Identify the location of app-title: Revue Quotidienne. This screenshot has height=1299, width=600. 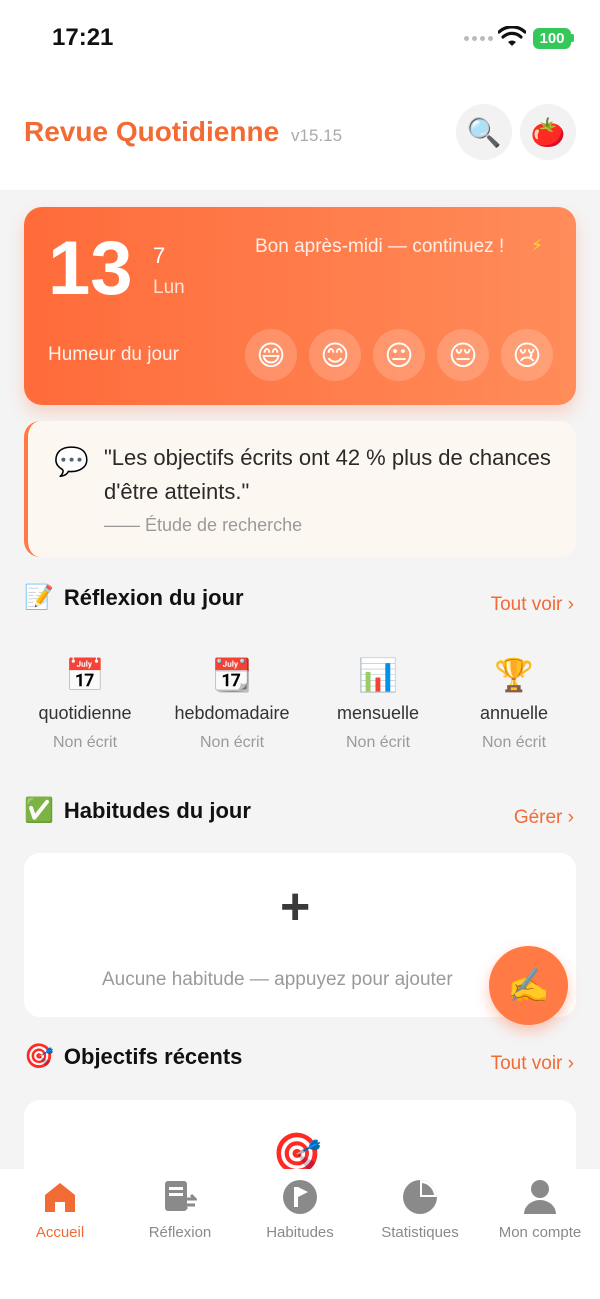
(152, 131).